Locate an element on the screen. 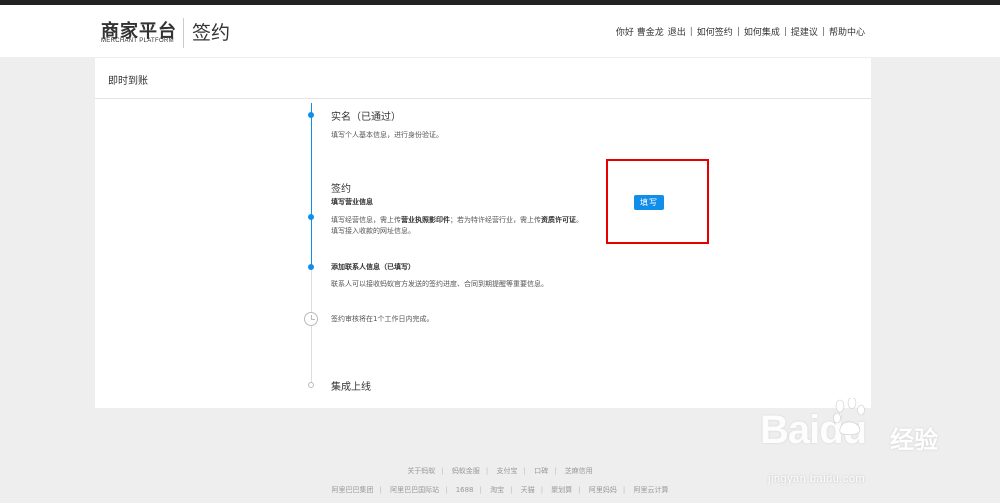  watermark-url: jingyan.baidu.com is located at coordinates (817, 479).